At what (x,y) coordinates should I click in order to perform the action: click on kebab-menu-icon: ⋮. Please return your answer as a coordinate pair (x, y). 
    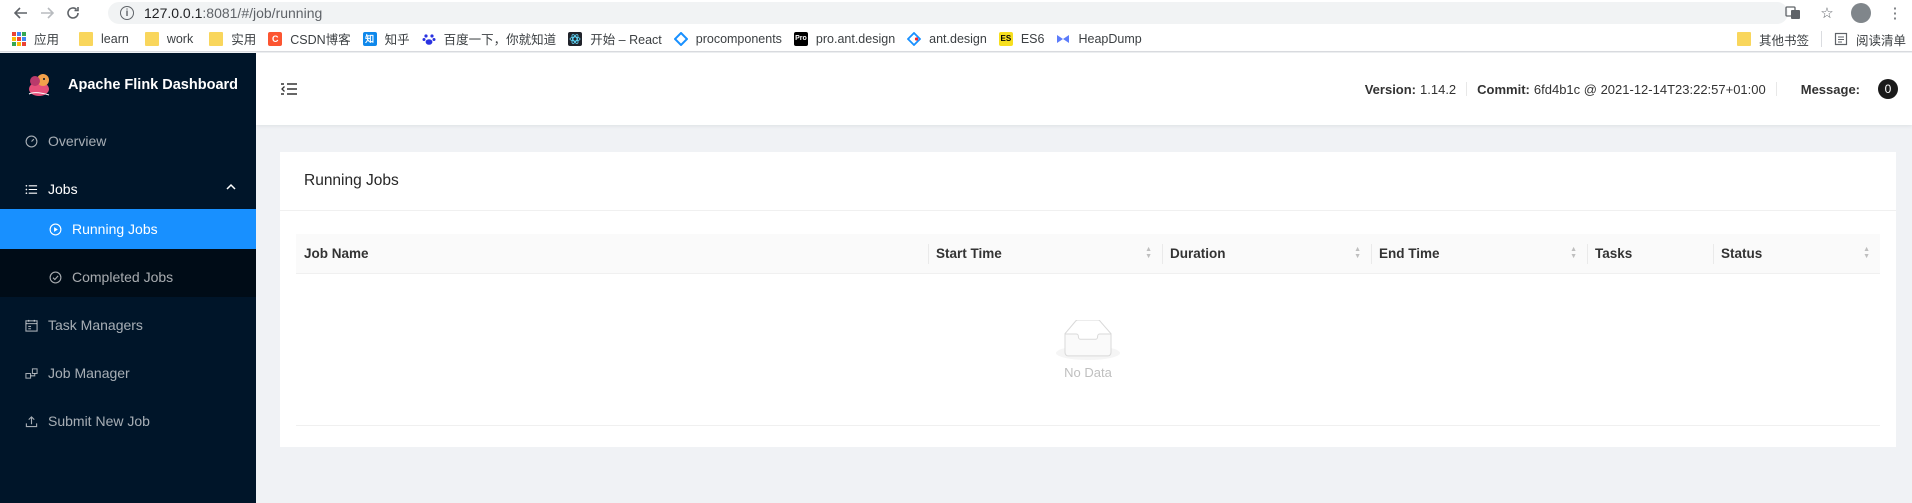
    Looking at the image, I should click on (1895, 13).